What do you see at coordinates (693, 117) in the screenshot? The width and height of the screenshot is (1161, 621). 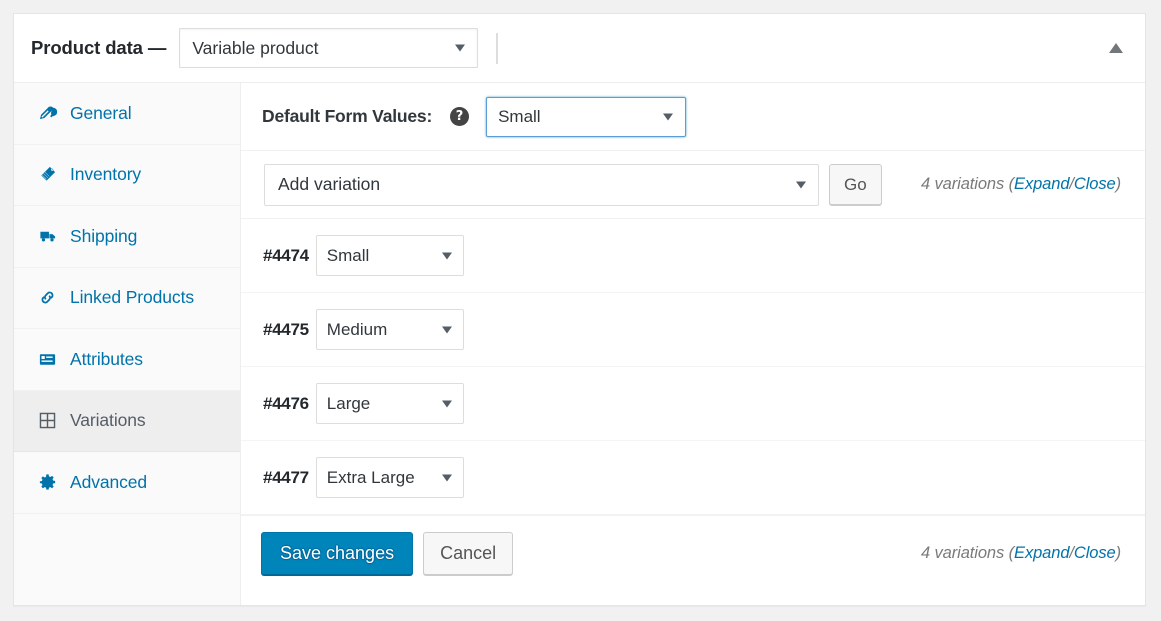 I see `default-form-values-row: Default Form Values: ? Small` at bounding box center [693, 117].